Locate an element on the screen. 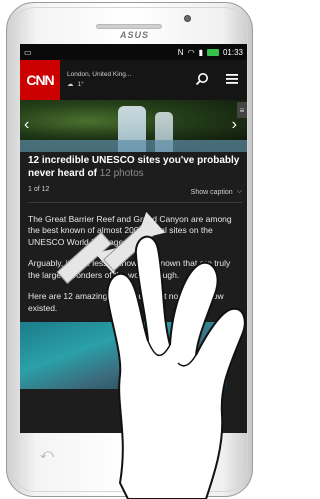 The image size is (320, 499). cnn-logo: CNN is located at coordinates (40, 80).